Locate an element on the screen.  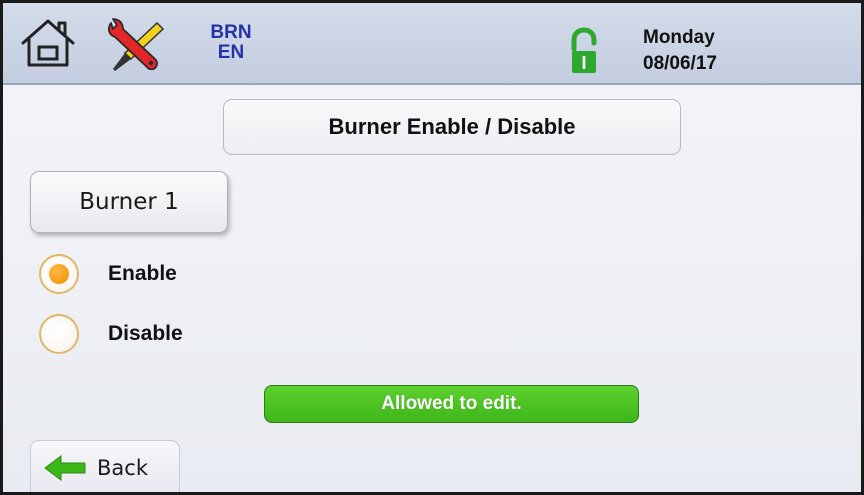
burner-select-button: Burner 1 is located at coordinates (129, 202).